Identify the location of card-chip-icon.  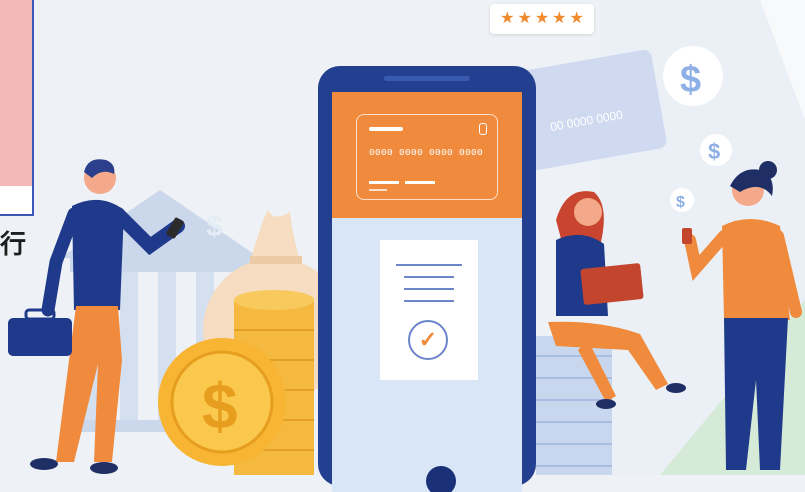
(483, 129).